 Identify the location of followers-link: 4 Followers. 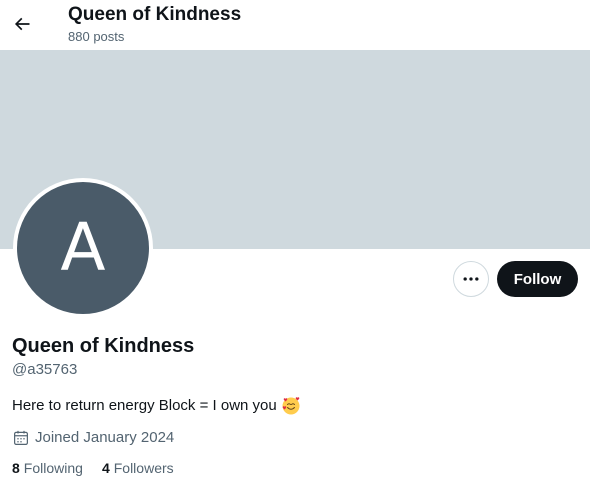
(138, 468).